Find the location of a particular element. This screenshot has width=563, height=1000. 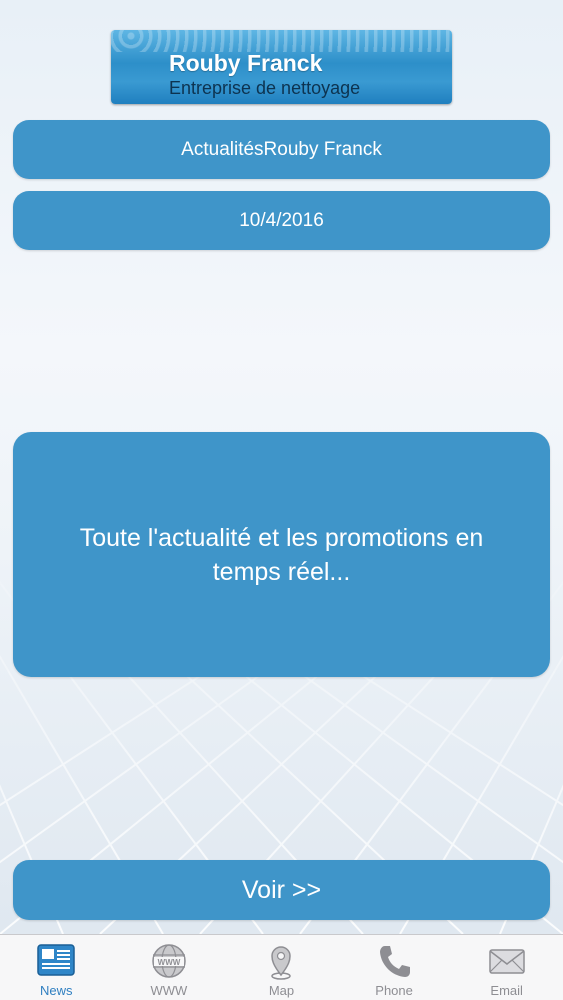

tab-map: Map is located at coordinates (281, 967).